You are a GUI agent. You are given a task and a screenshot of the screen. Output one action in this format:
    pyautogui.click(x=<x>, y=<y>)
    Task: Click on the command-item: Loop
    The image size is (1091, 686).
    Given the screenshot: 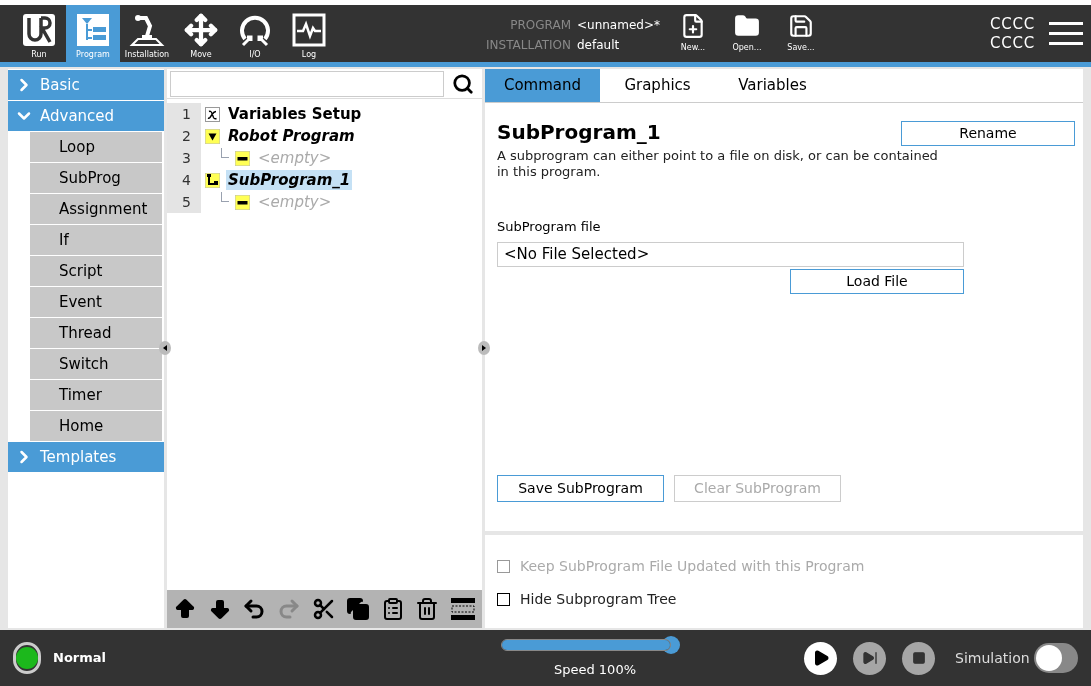 What is the action you would take?
    pyautogui.click(x=96, y=147)
    